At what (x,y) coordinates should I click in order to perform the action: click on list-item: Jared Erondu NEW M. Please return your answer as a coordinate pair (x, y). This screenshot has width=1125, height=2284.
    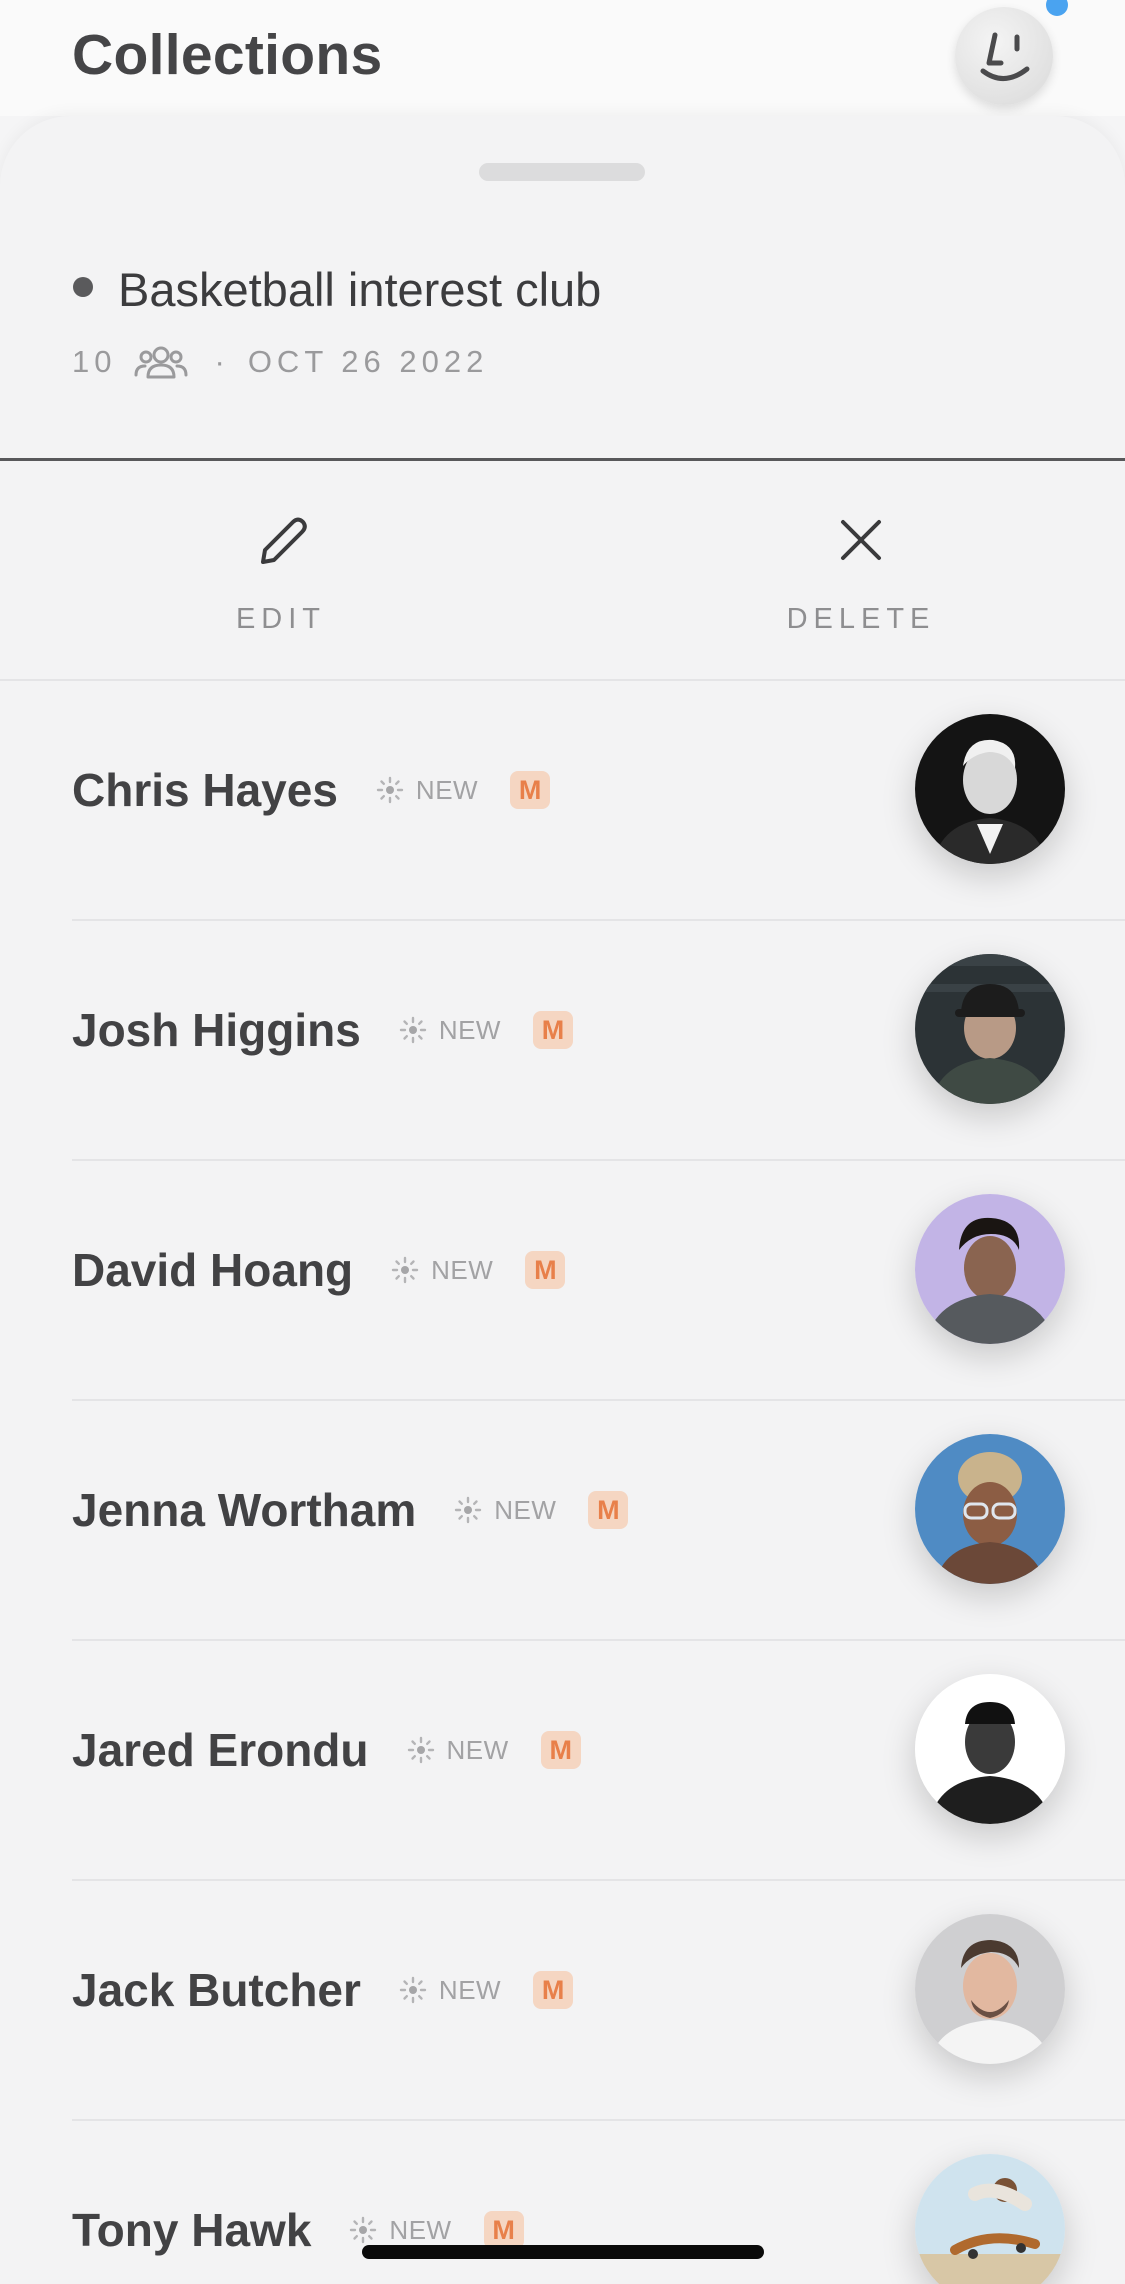
    Looking at the image, I should click on (562, 1761).